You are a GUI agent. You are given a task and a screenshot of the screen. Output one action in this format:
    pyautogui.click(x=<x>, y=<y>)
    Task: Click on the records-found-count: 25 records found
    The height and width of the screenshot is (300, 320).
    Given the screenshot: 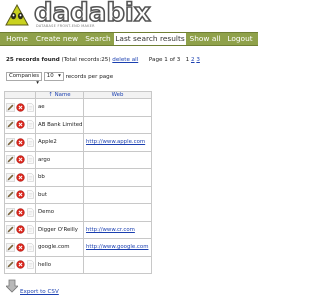 What is the action you would take?
    pyautogui.click(x=33, y=60)
    